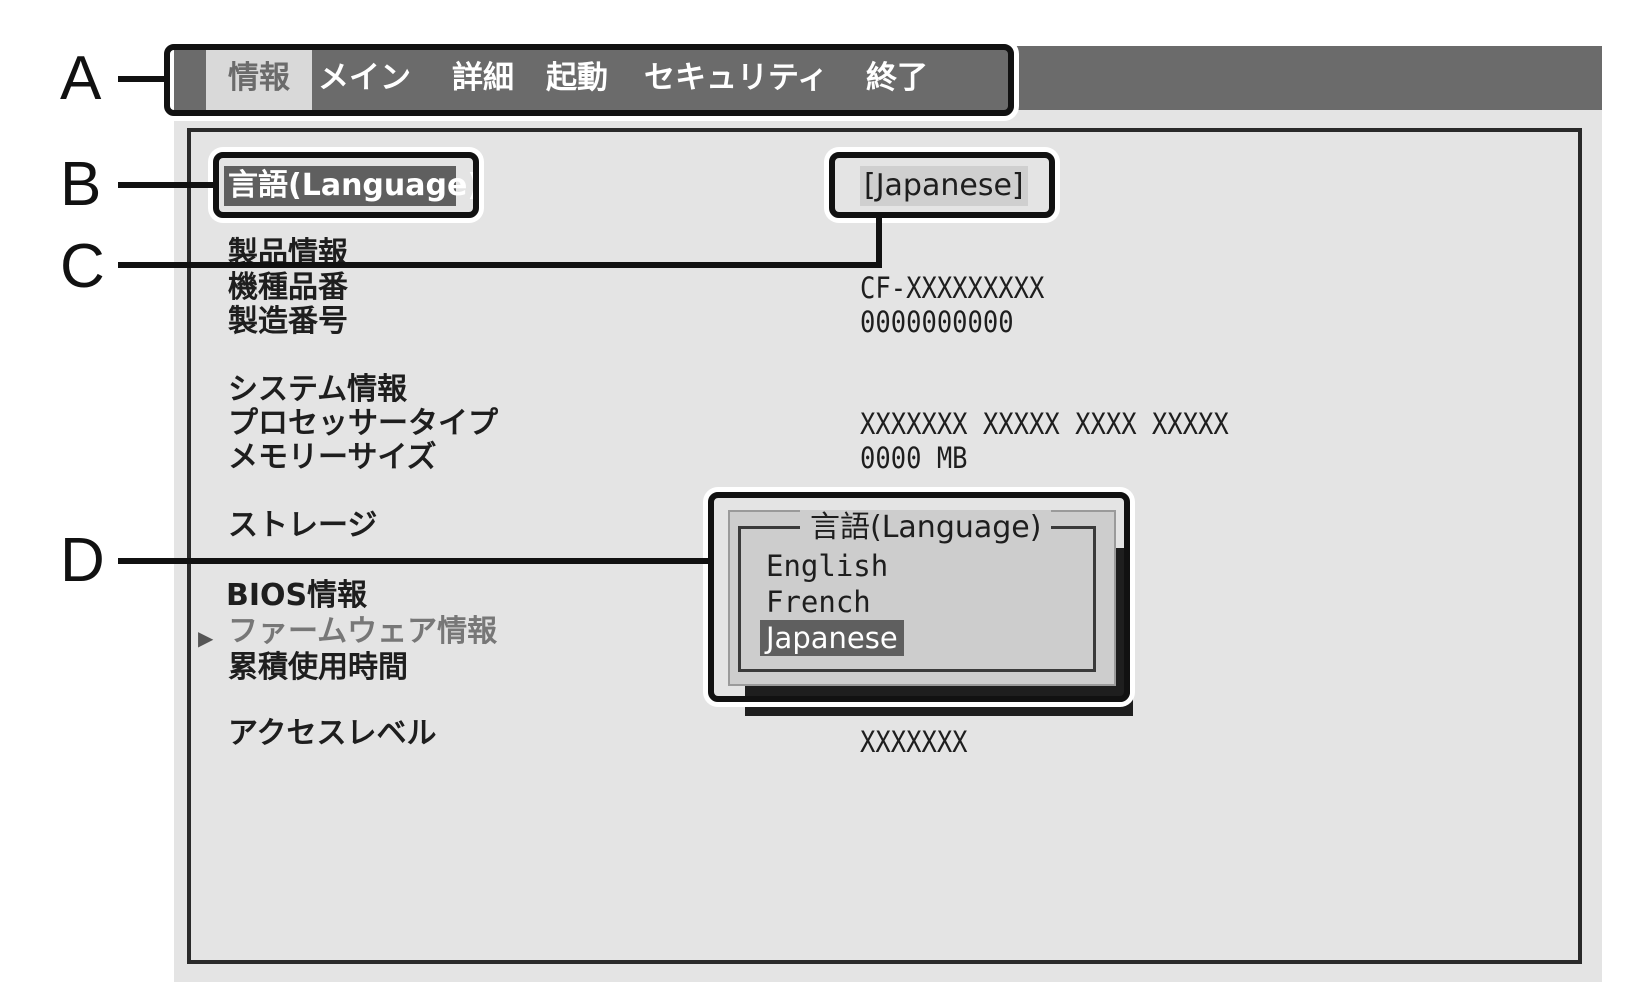 This screenshot has width=1644, height=996. I want to click on memory-size-label: メモリーサイズ, so click(332, 457).